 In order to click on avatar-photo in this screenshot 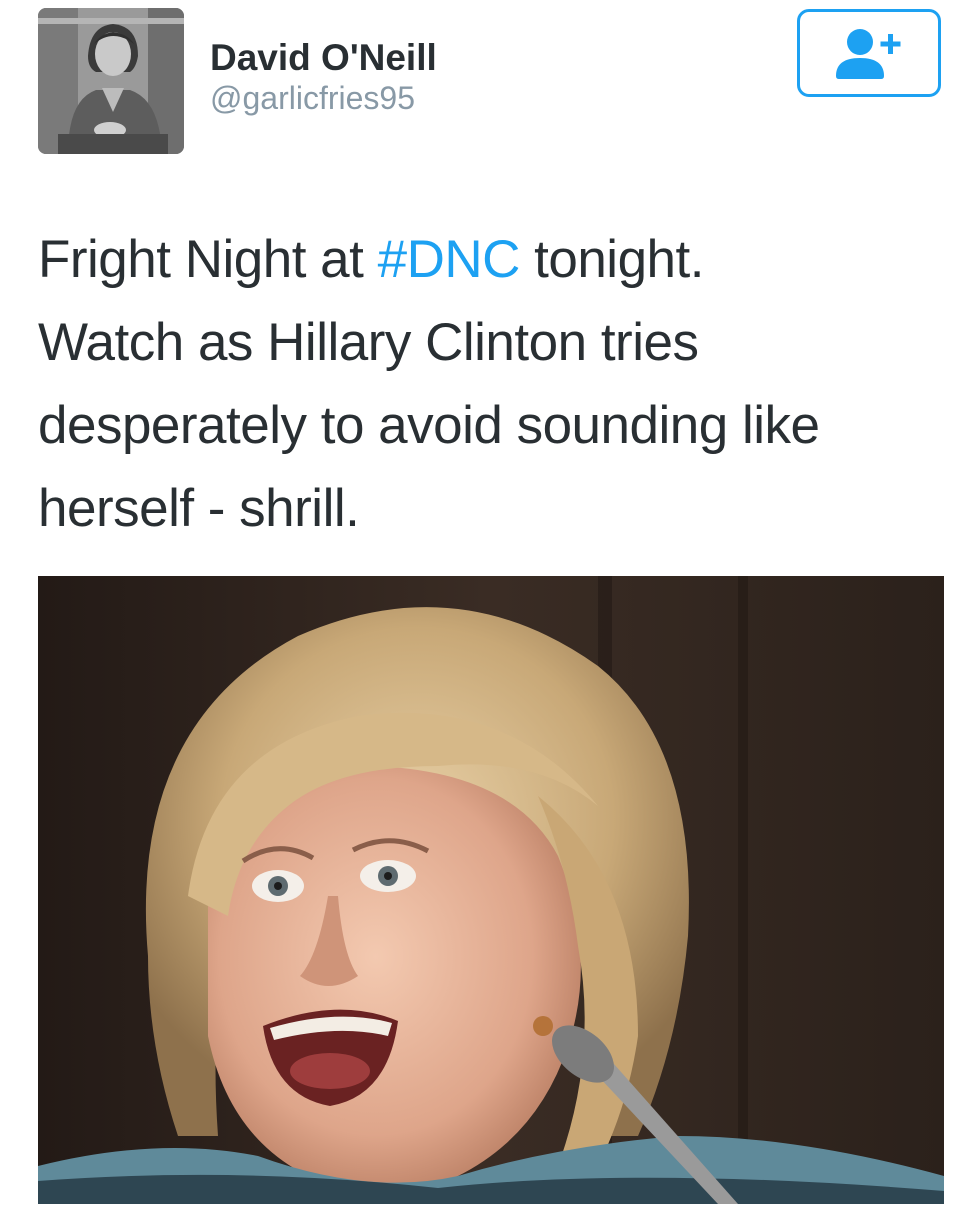, I will do `click(111, 81)`.